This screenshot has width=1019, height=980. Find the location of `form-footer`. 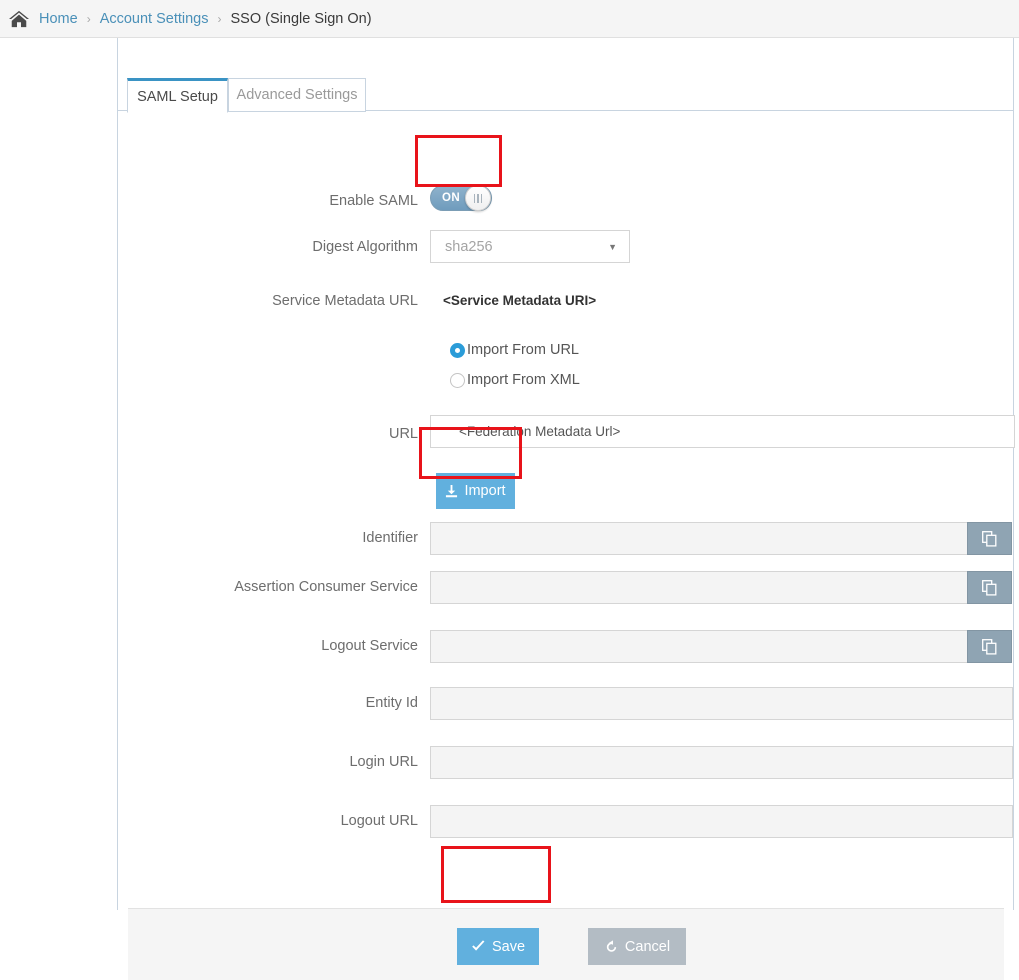

form-footer is located at coordinates (566, 944).